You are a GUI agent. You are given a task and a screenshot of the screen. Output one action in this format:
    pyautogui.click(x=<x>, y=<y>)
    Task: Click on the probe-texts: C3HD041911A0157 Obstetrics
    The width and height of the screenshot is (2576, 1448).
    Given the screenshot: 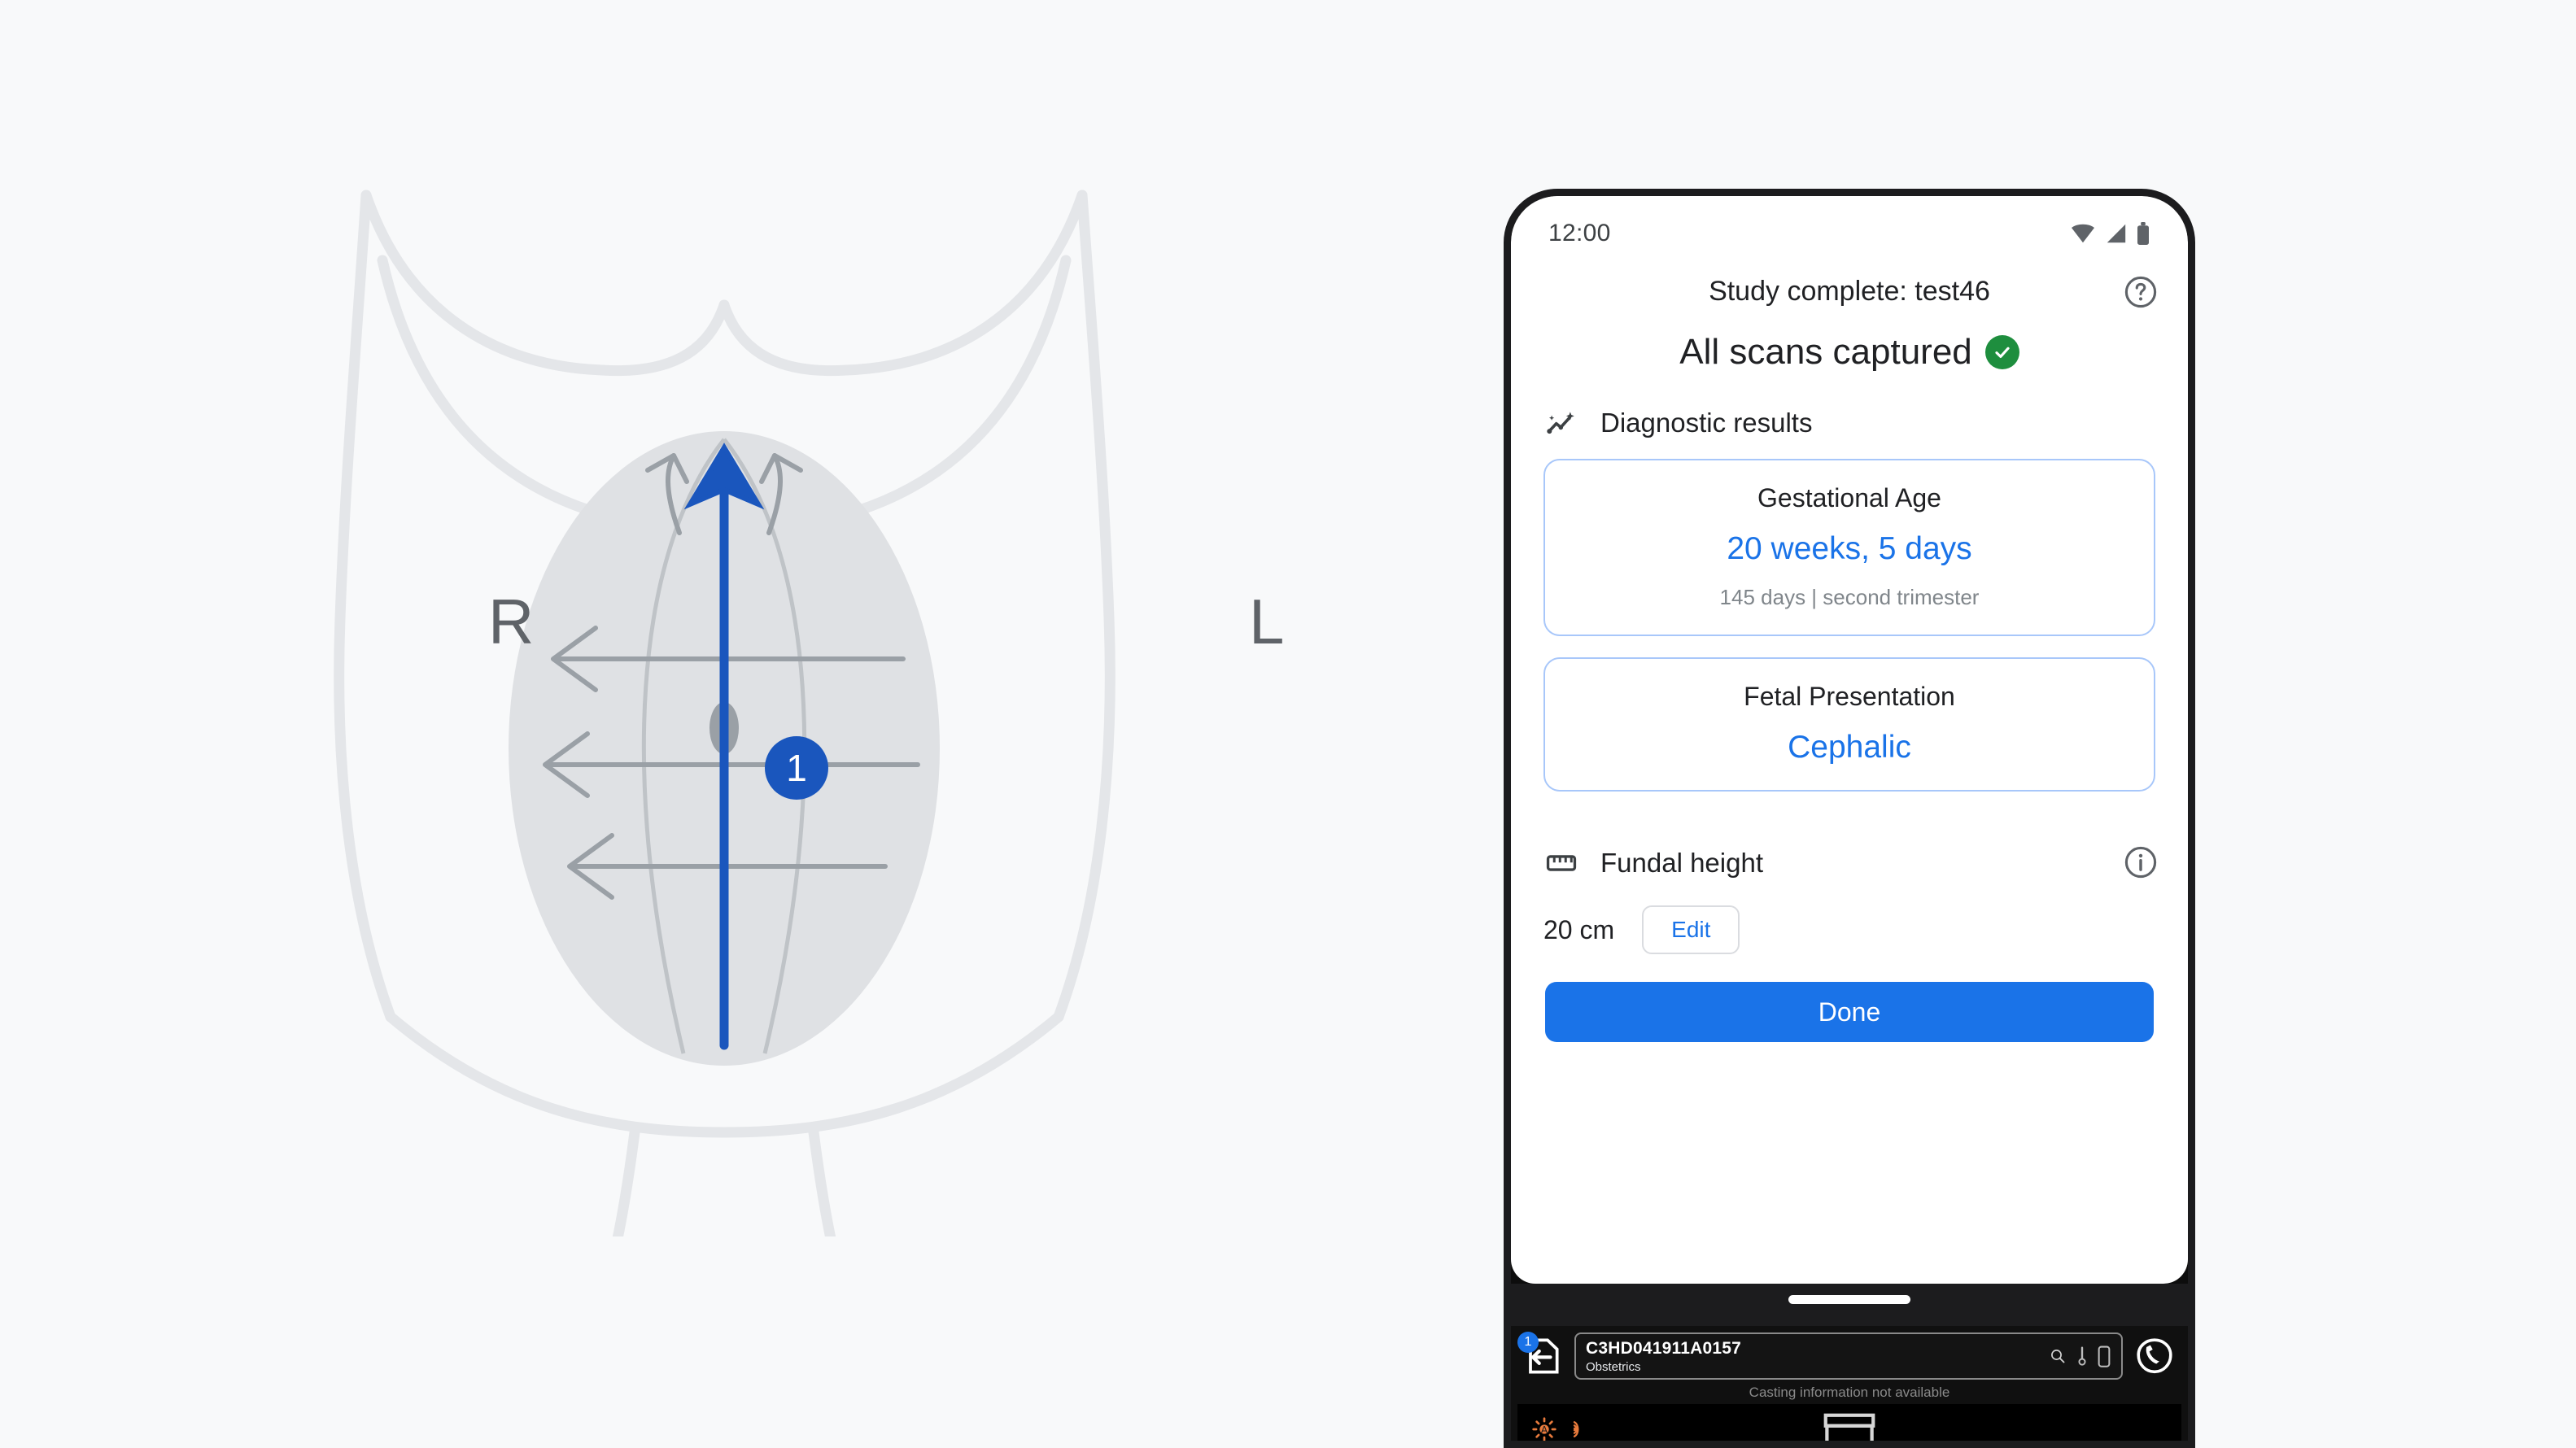 What is the action you would take?
    pyautogui.click(x=1663, y=1356)
    